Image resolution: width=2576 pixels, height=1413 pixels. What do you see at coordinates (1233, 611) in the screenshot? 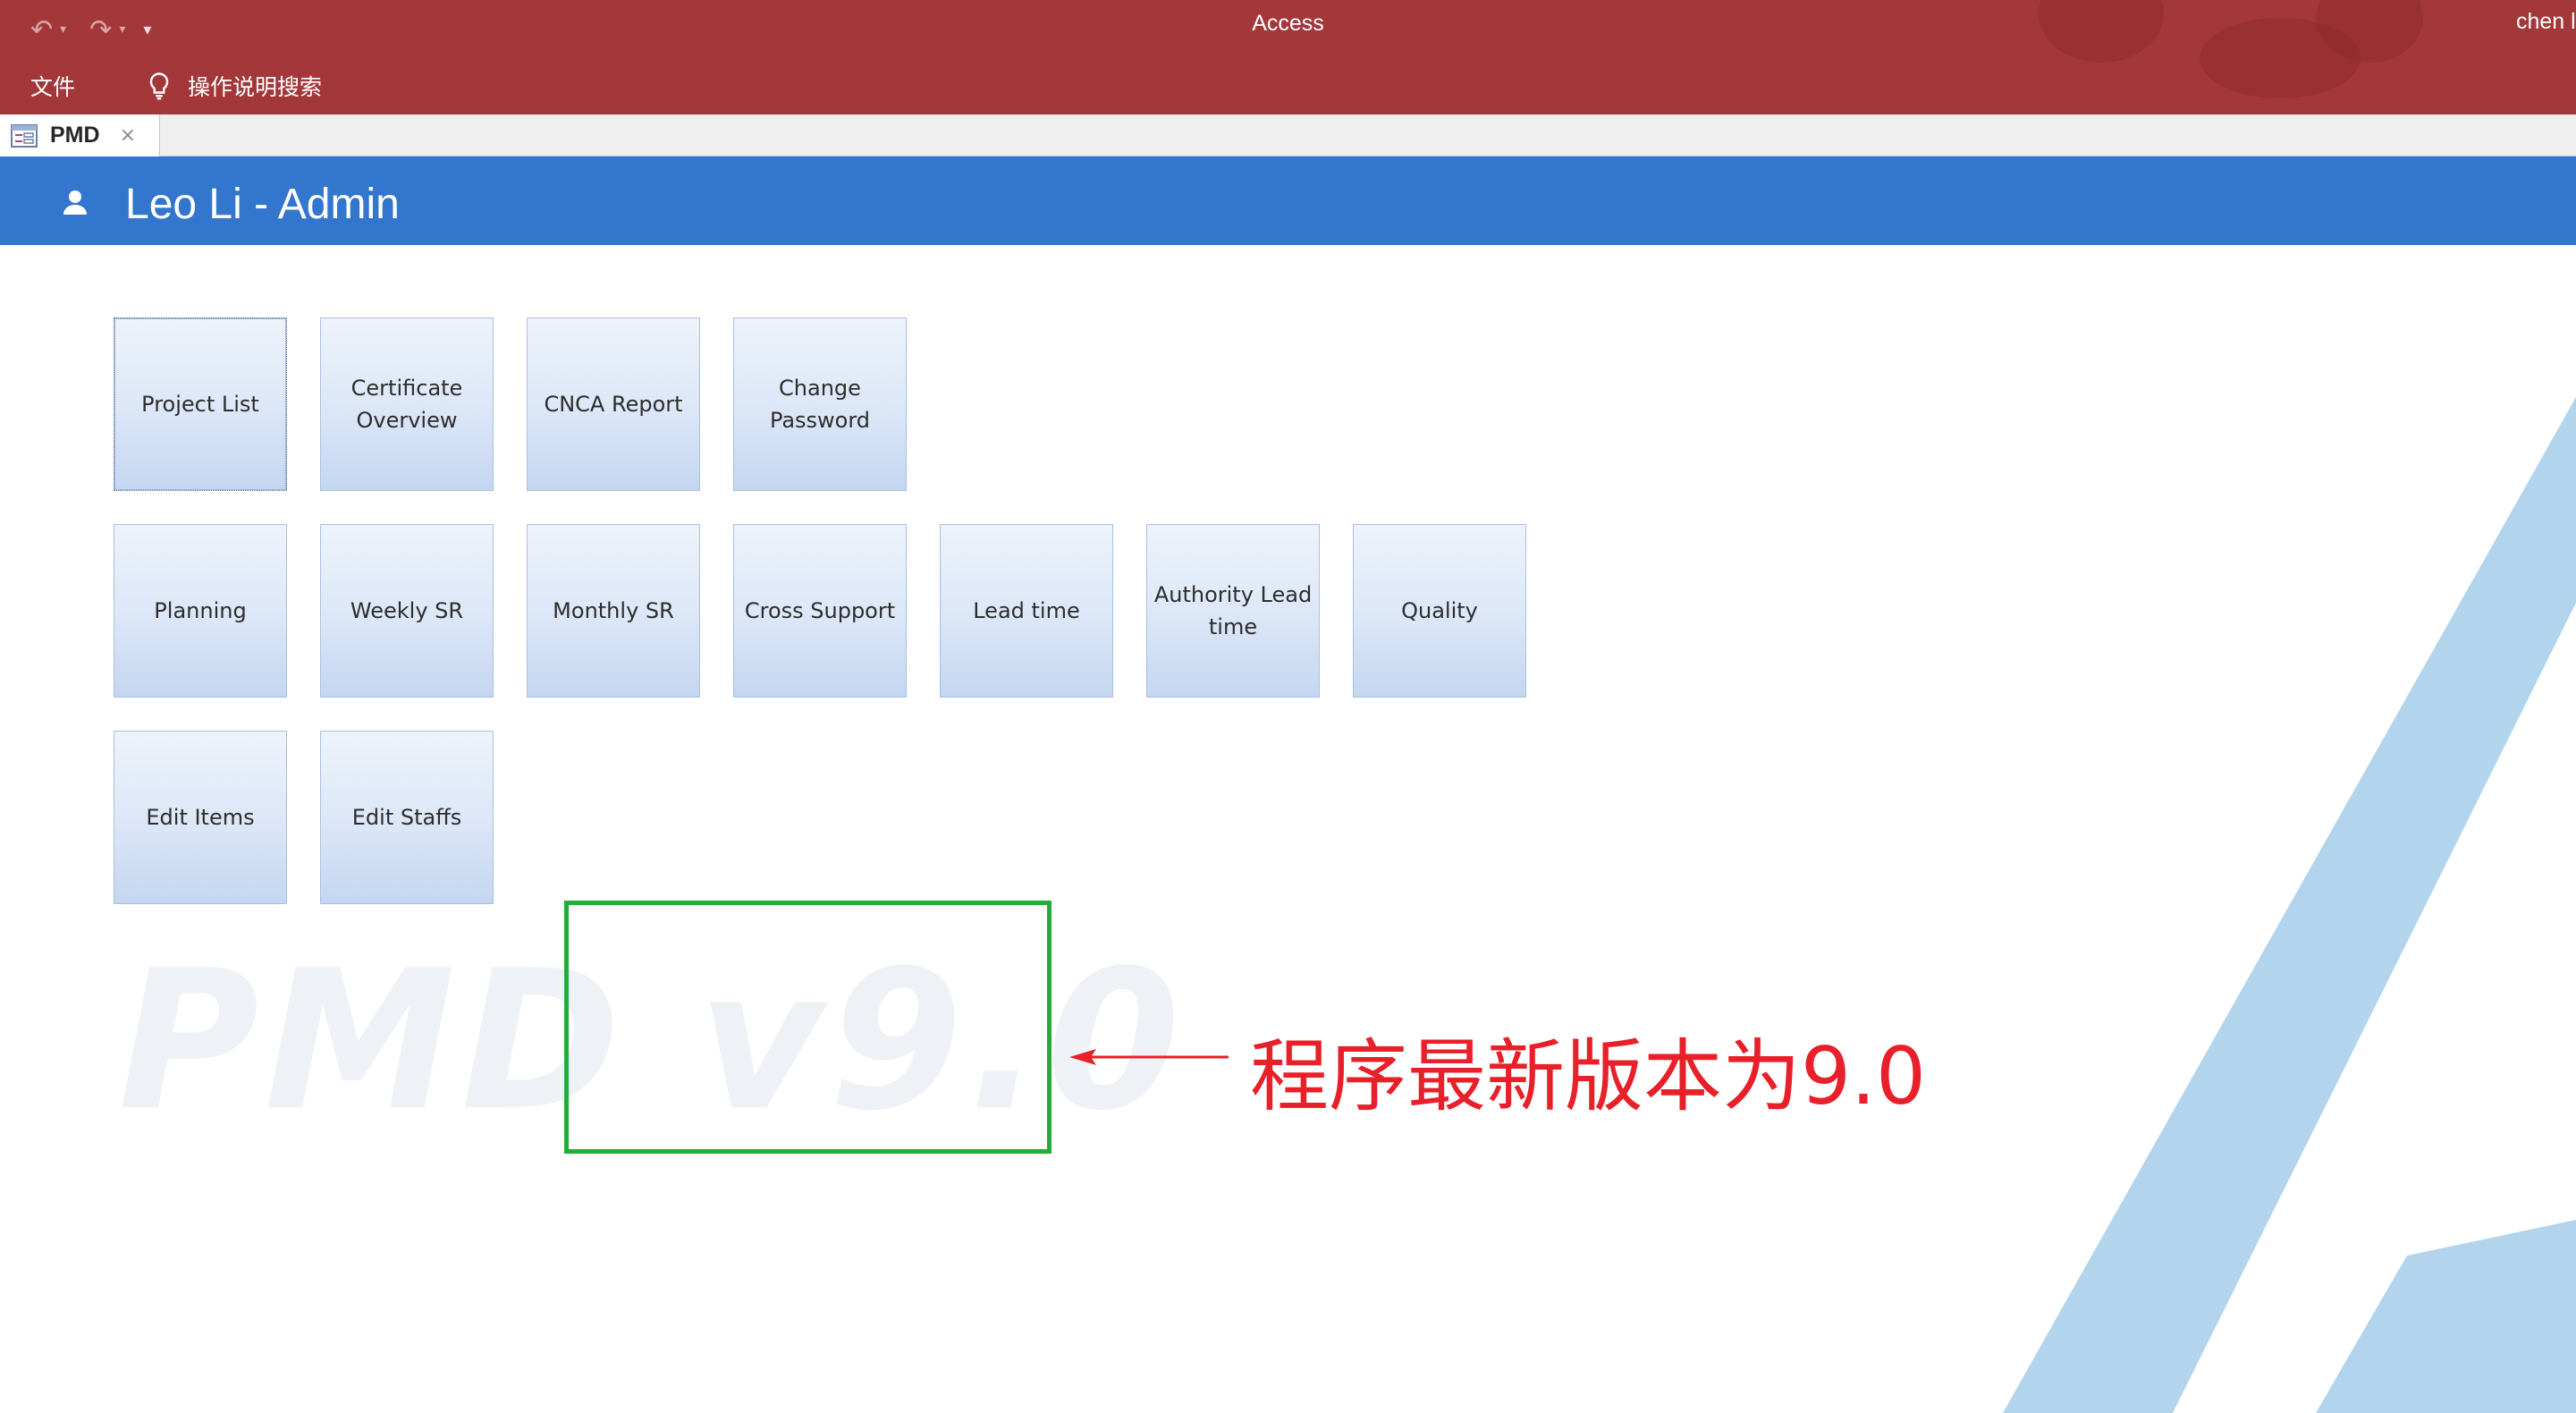
I see `authority-lead-time-button: Authority Lead time` at bounding box center [1233, 611].